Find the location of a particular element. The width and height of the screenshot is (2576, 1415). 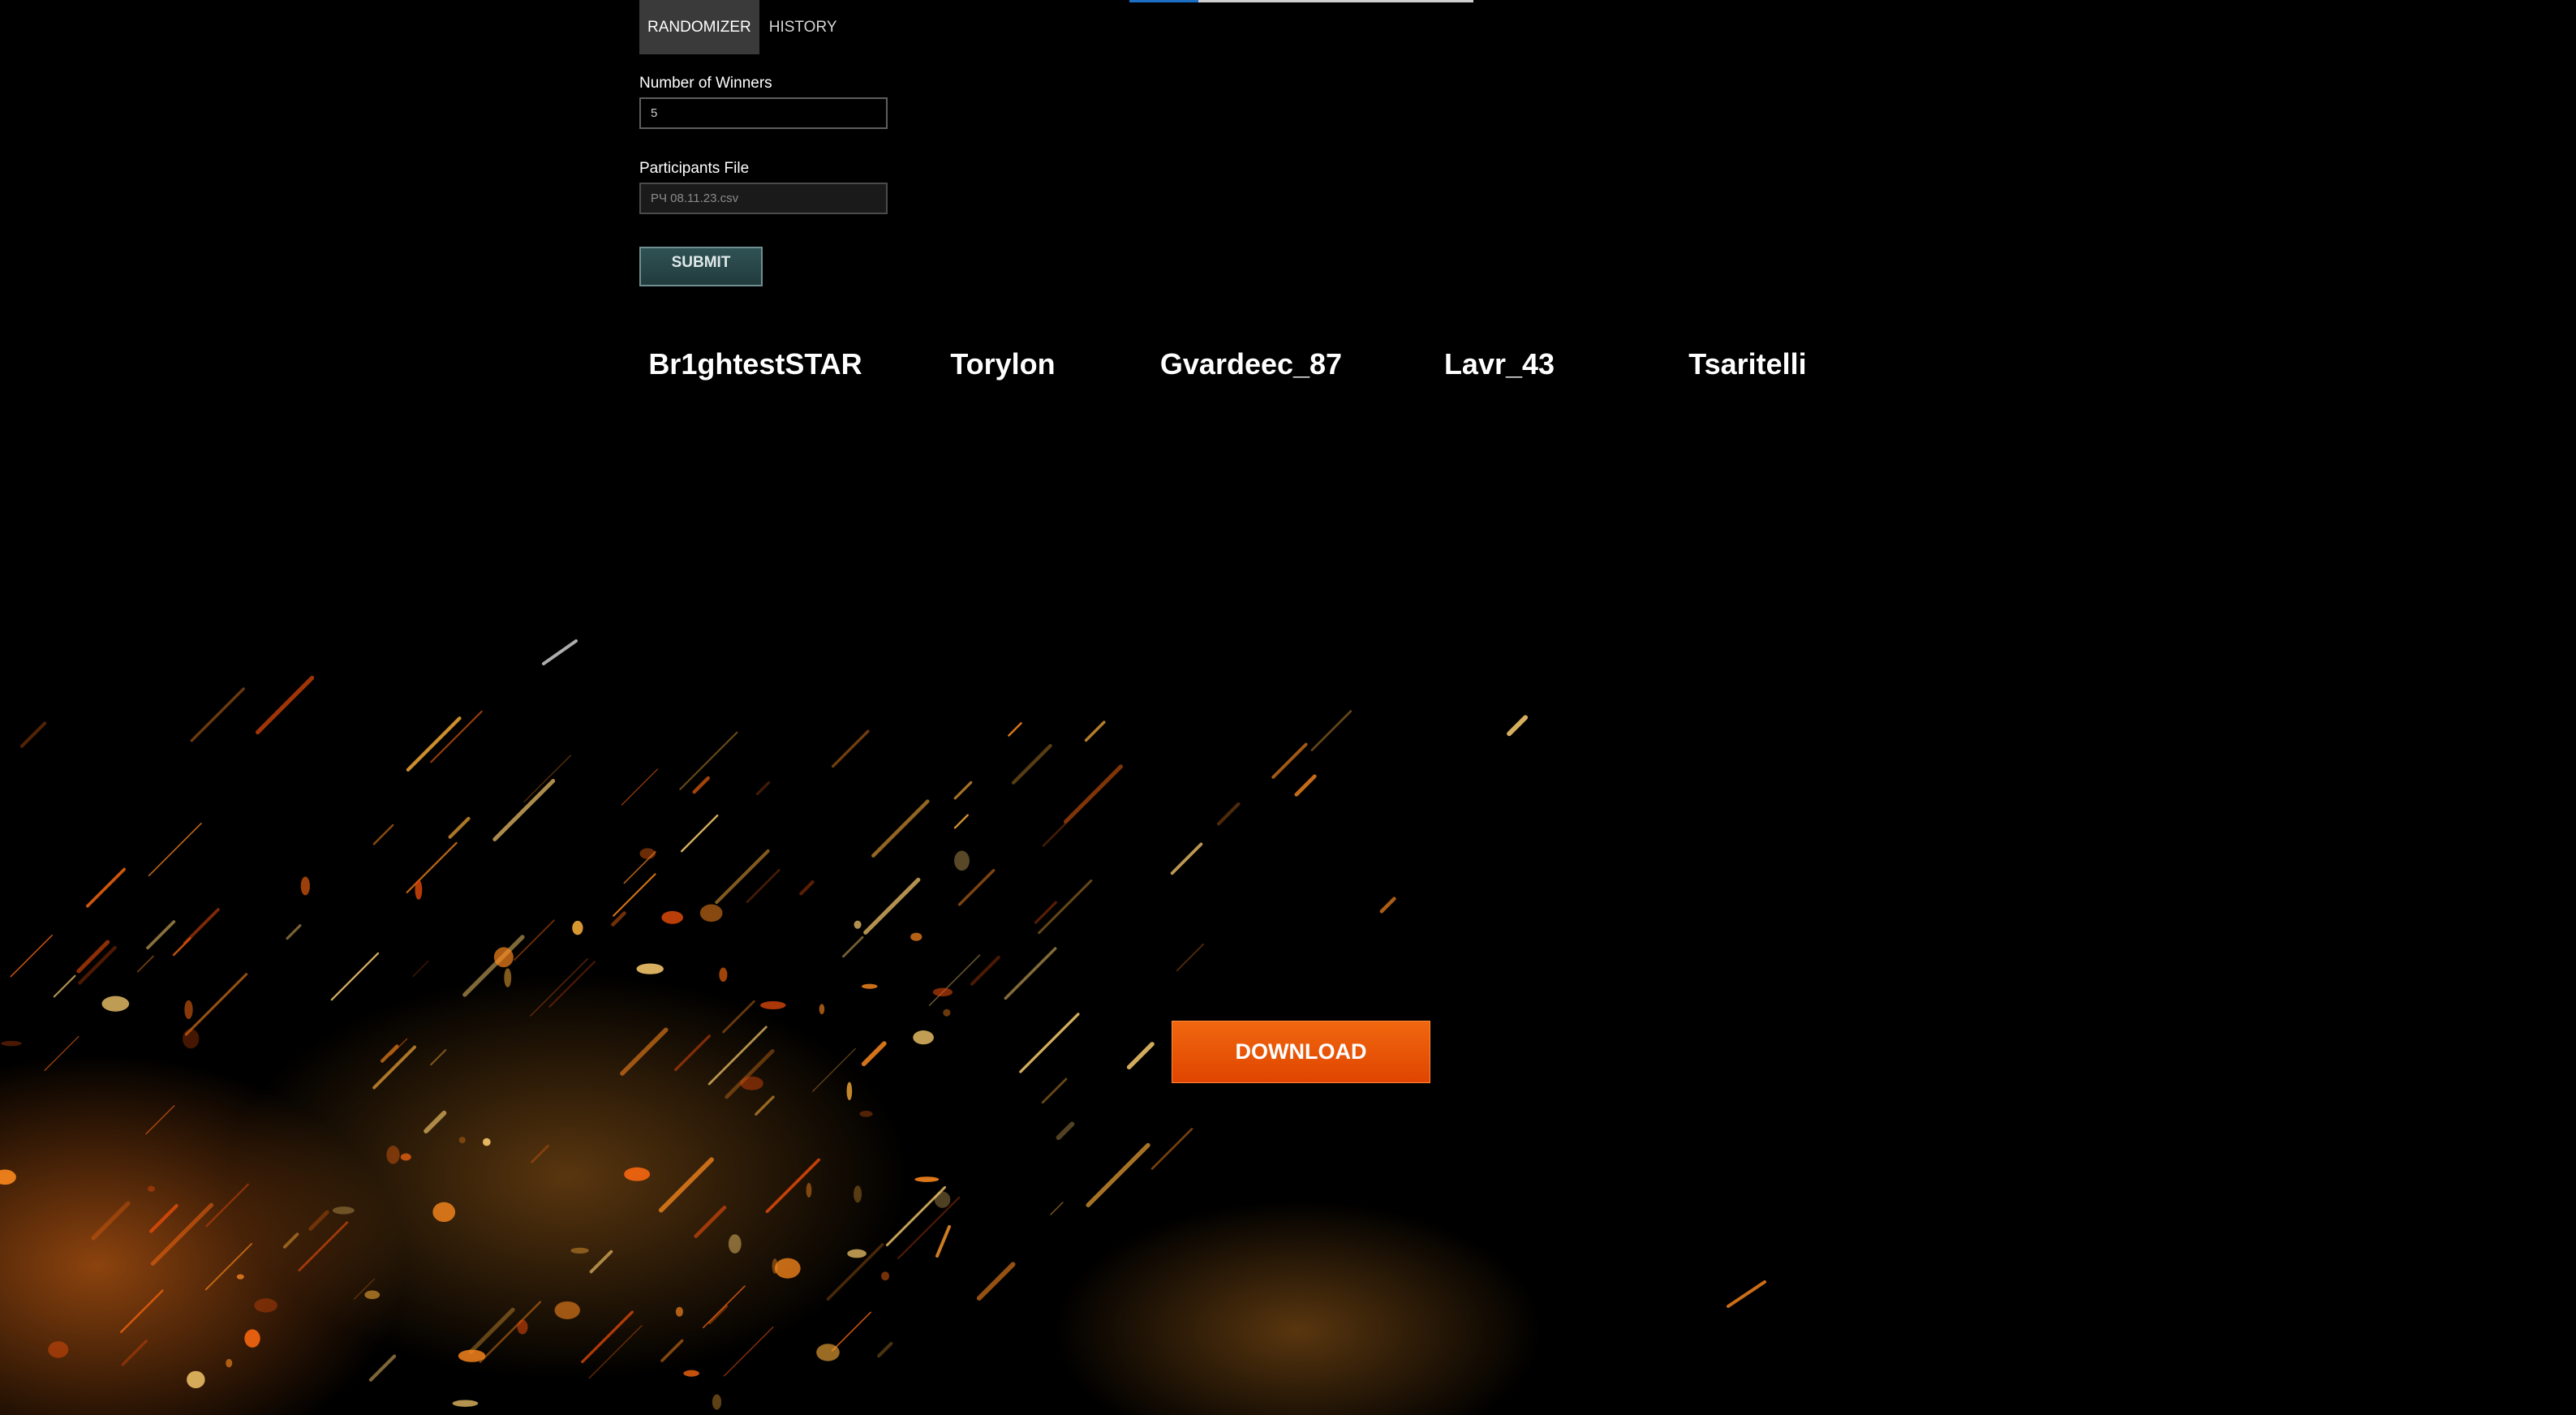

submit-button: SUBMIT is located at coordinates (701, 266).